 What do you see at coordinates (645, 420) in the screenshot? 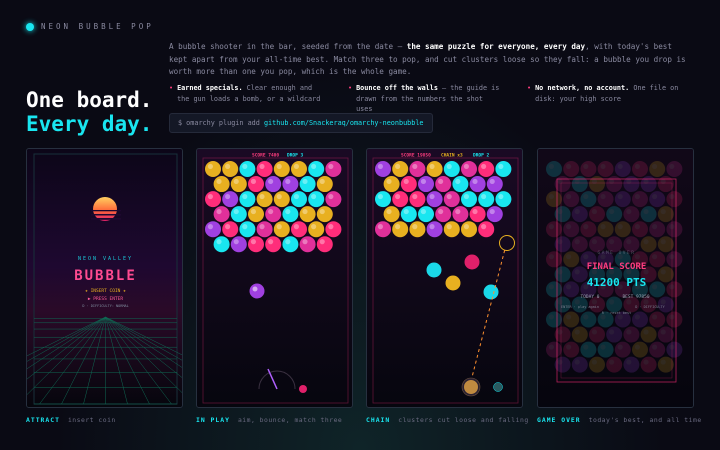
I see `caption-desc: today's best, and all time` at bounding box center [645, 420].